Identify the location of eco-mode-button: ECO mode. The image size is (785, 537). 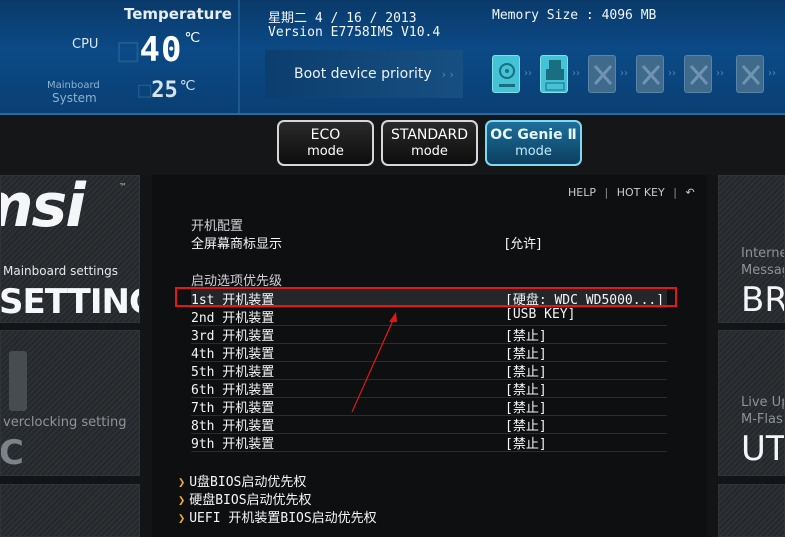
(325, 143).